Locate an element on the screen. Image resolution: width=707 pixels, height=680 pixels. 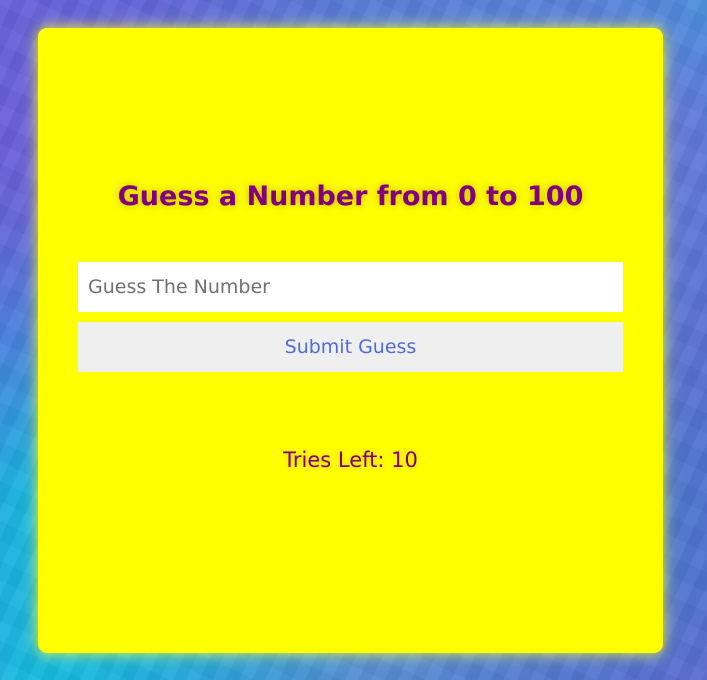
guess-input is located at coordinates (350, 287).